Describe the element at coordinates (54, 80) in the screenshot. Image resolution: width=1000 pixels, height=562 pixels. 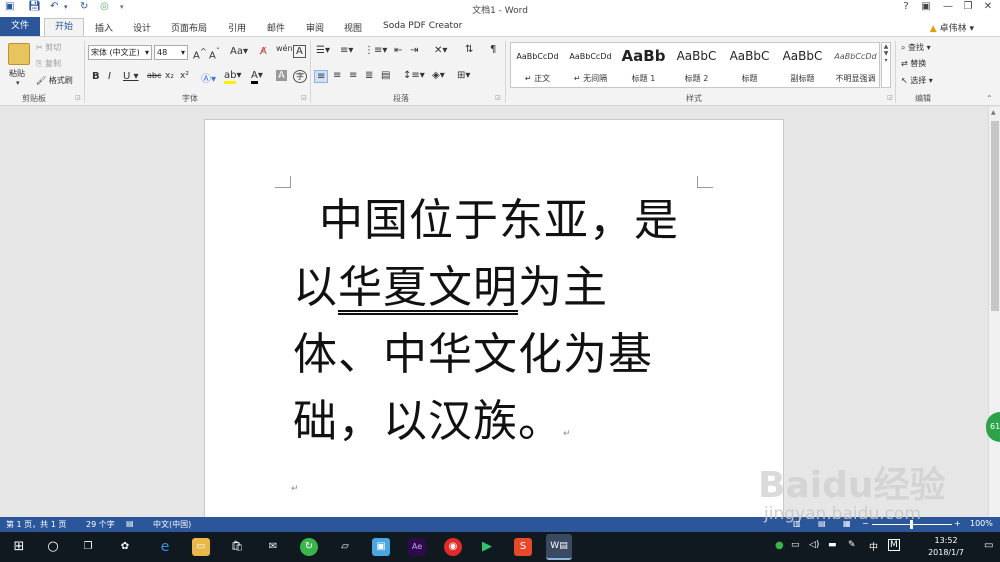
I see `format-painter-button: 🖌︎ 格式刷` at that location.